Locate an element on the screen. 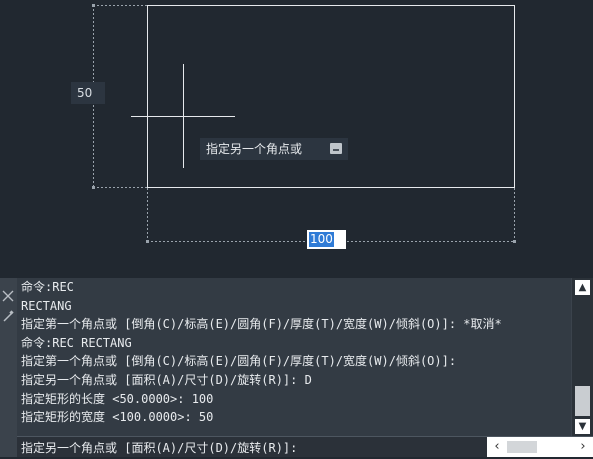  scroll-up-icon: ▲ is located at coordinates (582, 287).